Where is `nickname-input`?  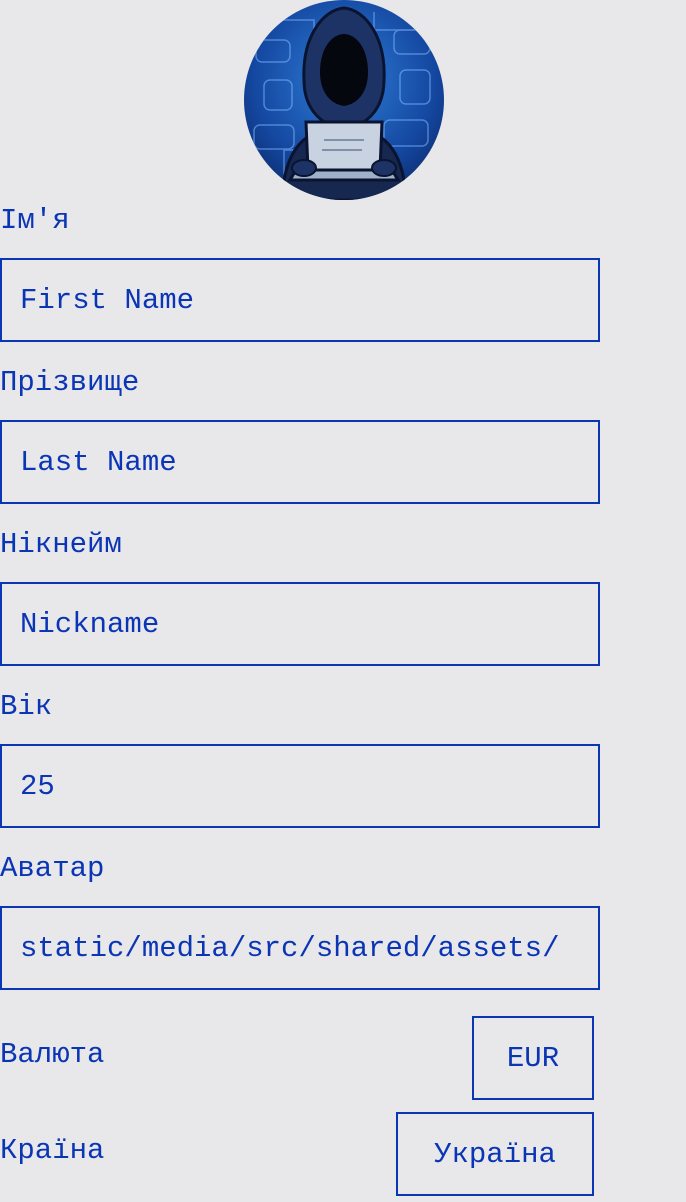
nickname-input is located at coordinates (300, 624).